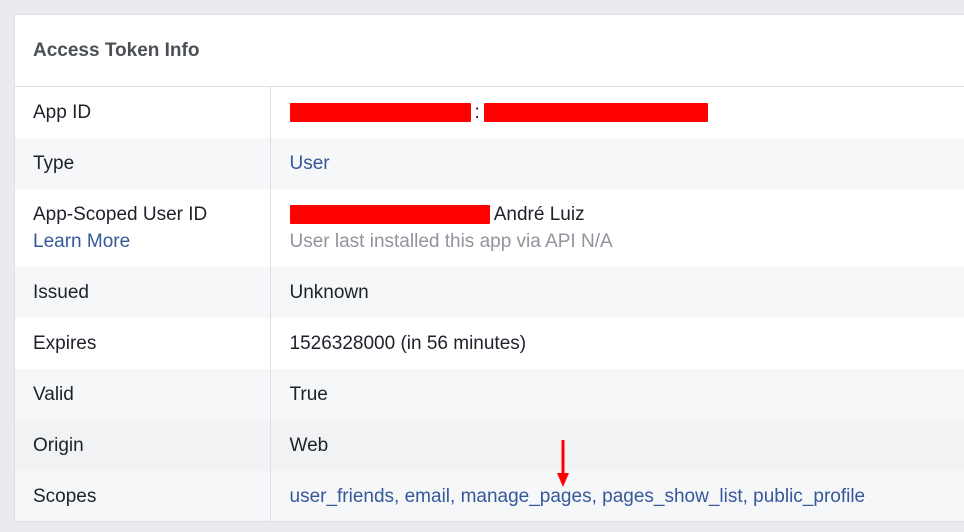 This screenshot has height=532, width=964. What do you see at coordinates (143, 445) in the screenshot?
I see `origin-label: Origin` at bounding box center [143, 445].